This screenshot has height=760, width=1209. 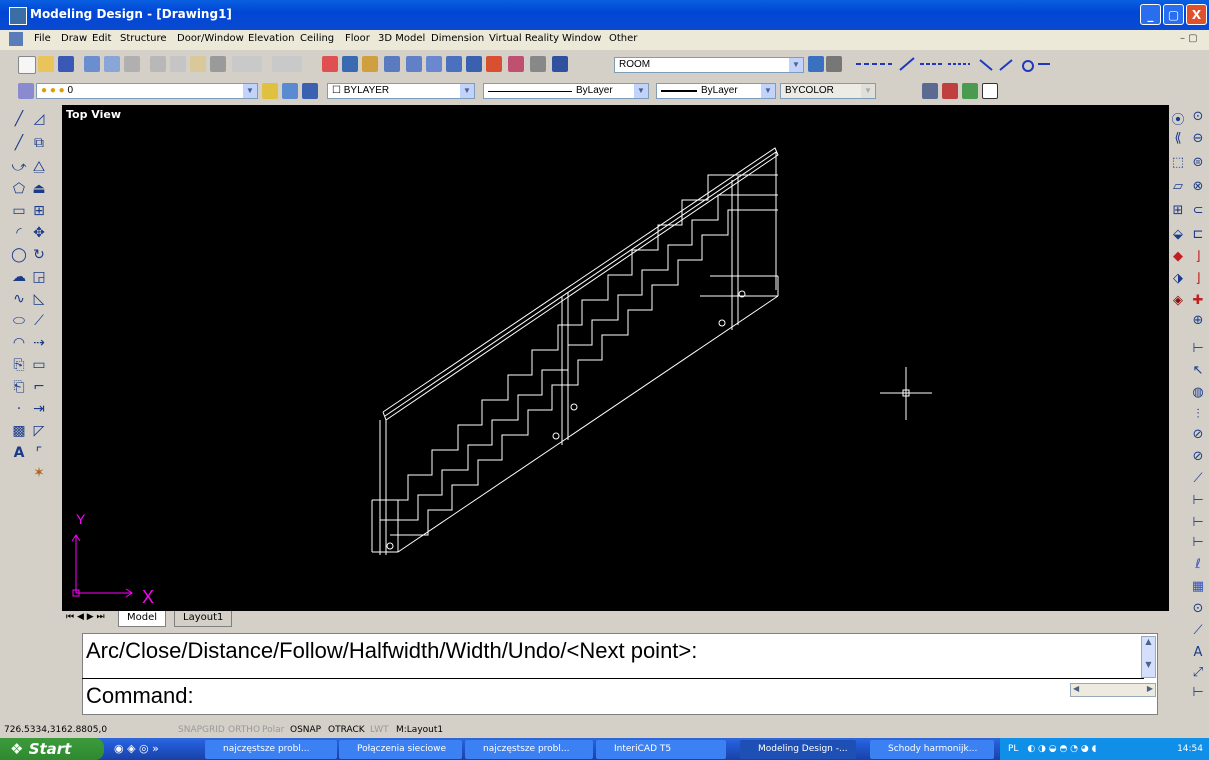 What do you see at coordinates (1189, 38) in the screenshot?
I see `mdi-restore-icon: – ▢` at bounding box center [1189, 38].